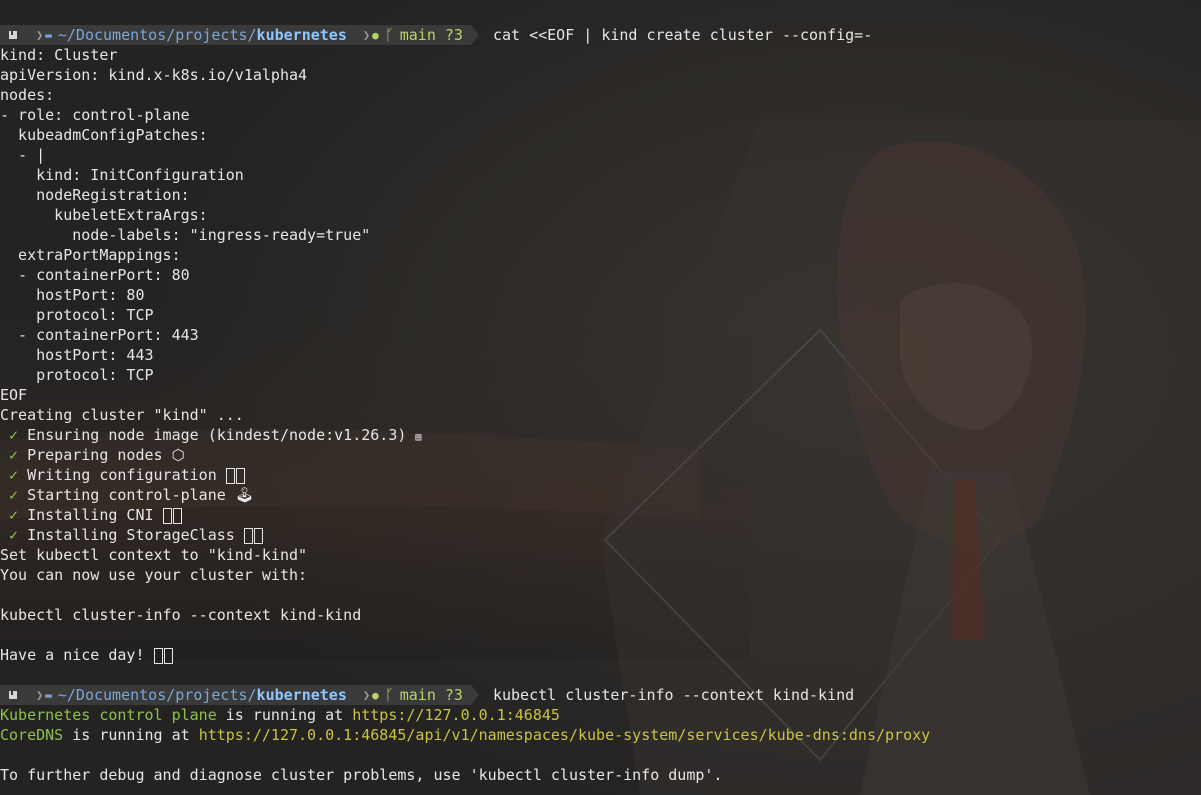 The image size is (1201, 795). Describe the element at coordinates (99, 335) in the screenshot. I see `output-line: - containerPort: 443` at that location.